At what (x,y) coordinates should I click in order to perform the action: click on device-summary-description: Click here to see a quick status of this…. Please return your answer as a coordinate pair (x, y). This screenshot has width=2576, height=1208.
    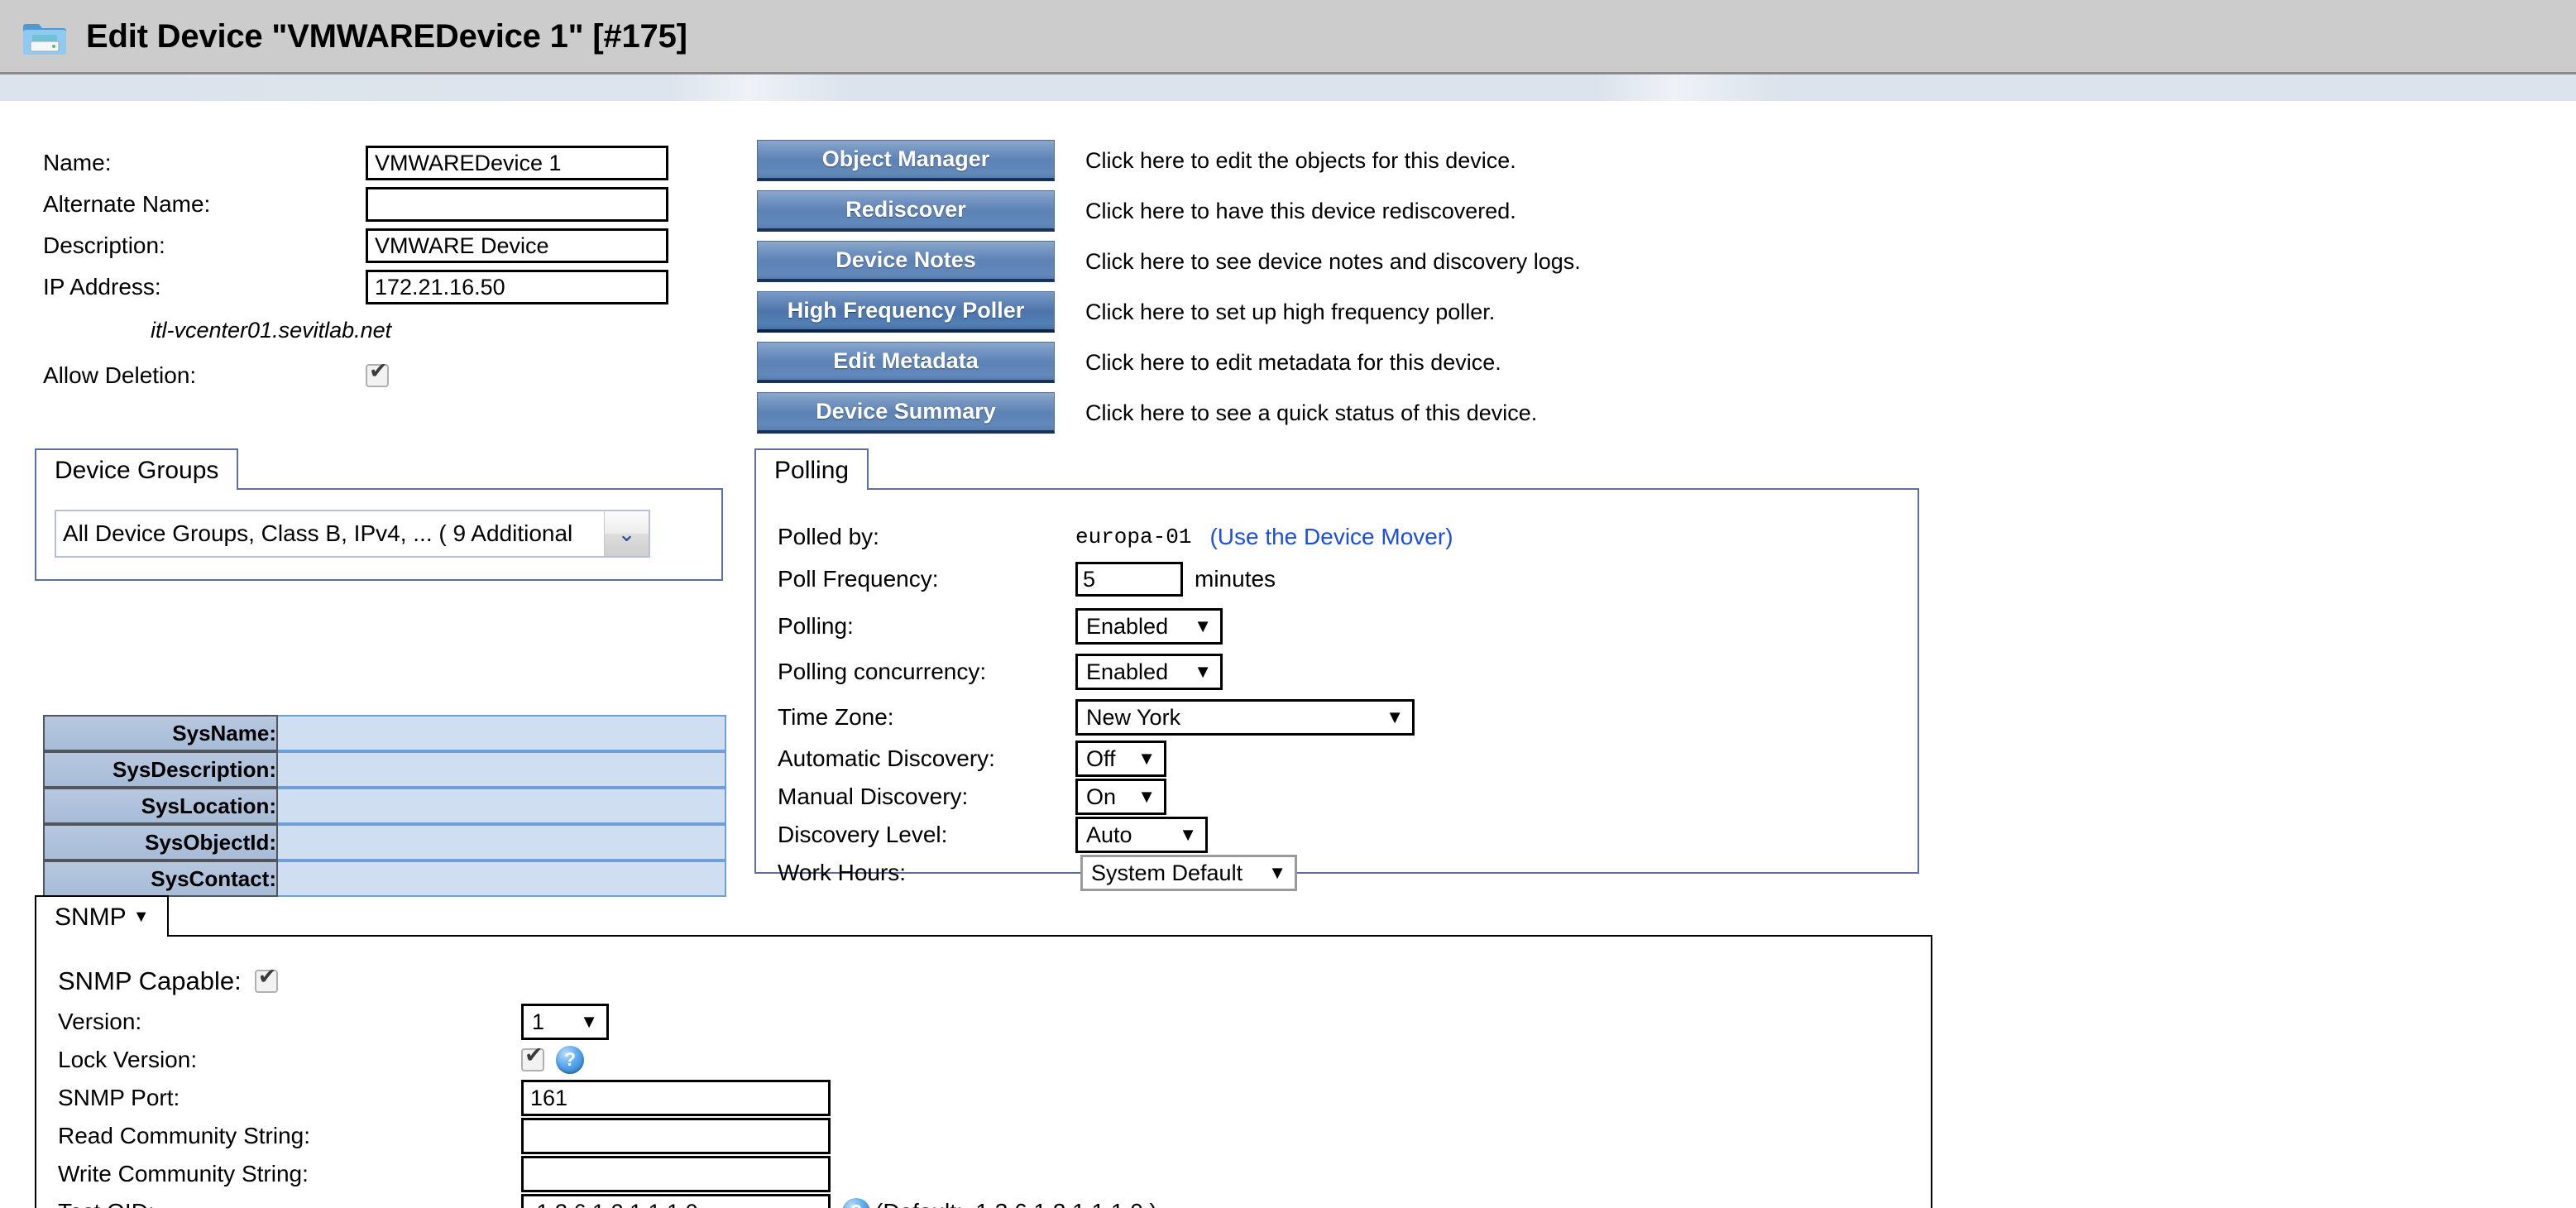
    Looking at the image, I should click on (1311, 412).